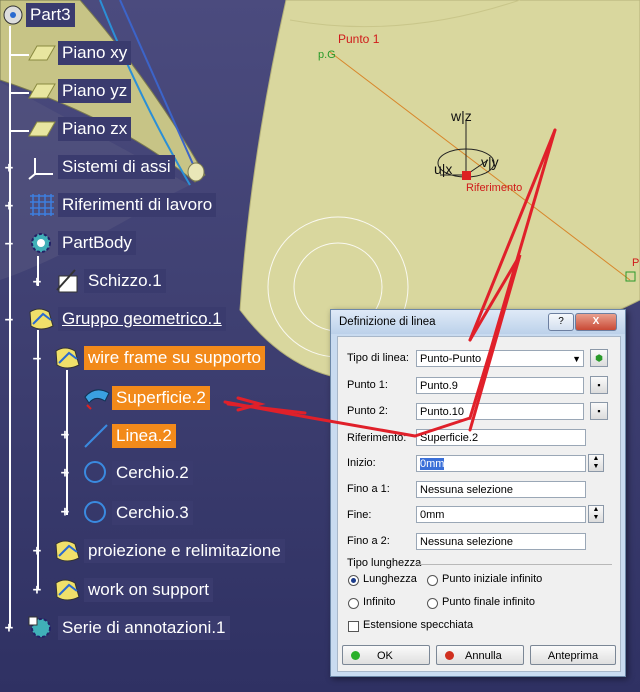 Image resolution: width=640 pixels, height=692 pixels. I want to click on tree-item-piano-yz: Piano yz, so click(79, 91).